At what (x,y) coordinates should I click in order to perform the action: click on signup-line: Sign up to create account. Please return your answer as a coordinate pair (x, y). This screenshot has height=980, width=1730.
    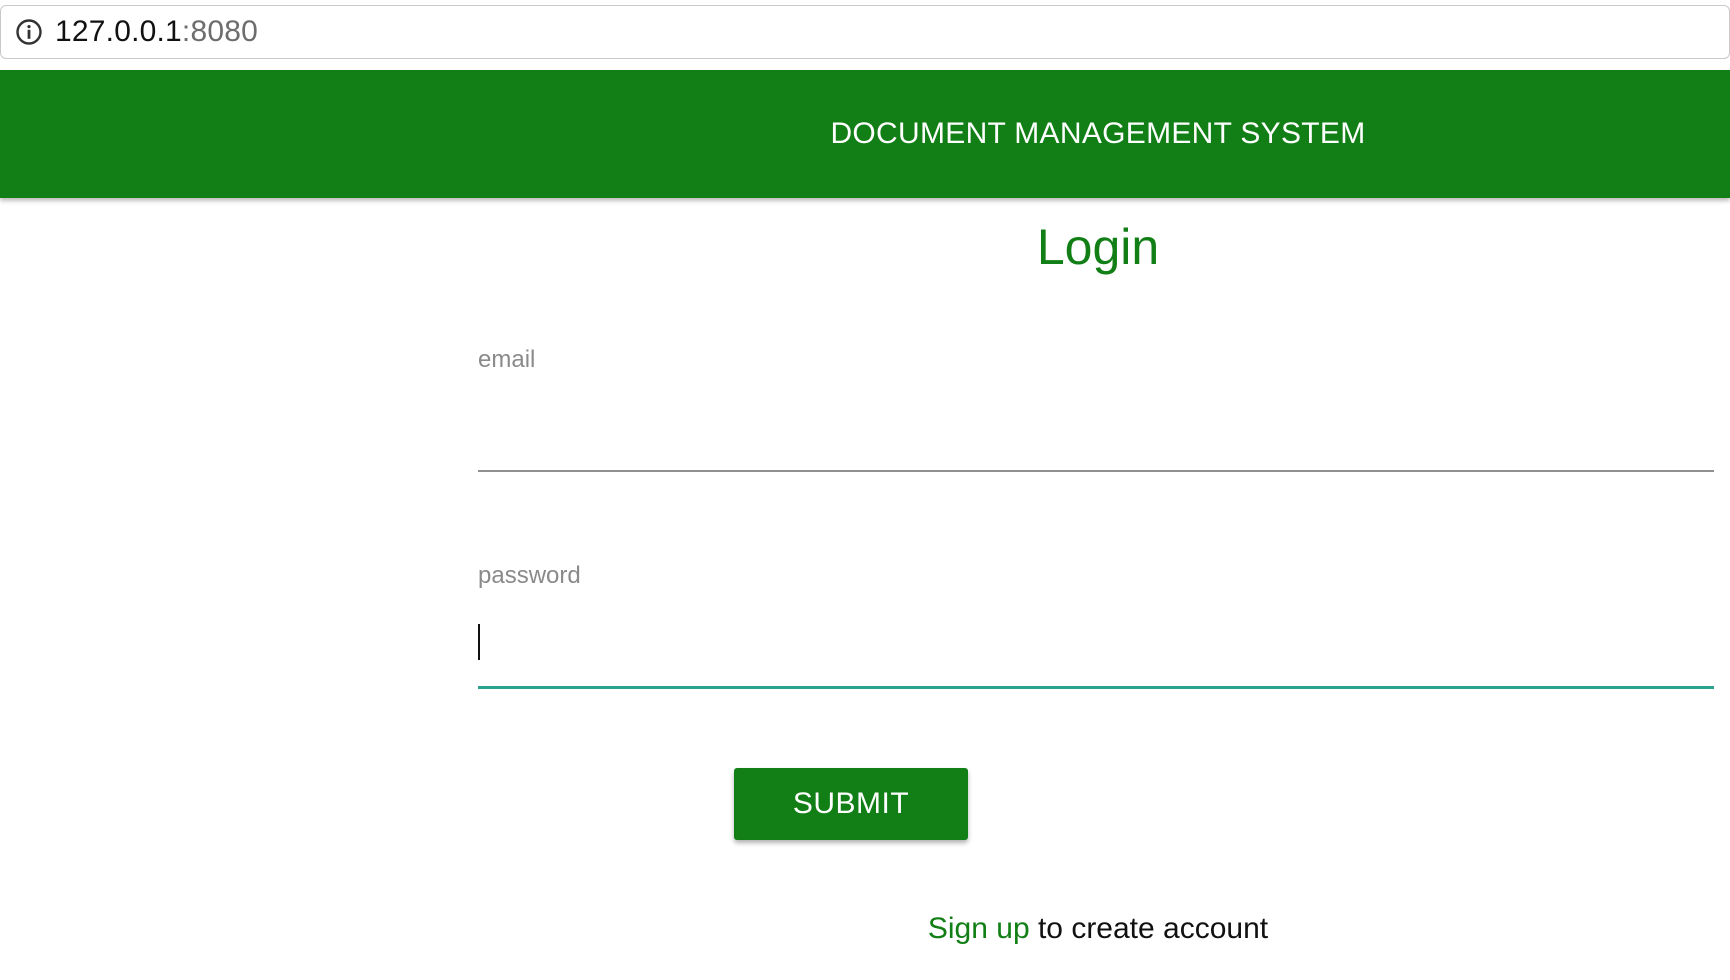
    Looking at the image, I should click on (865, 929).